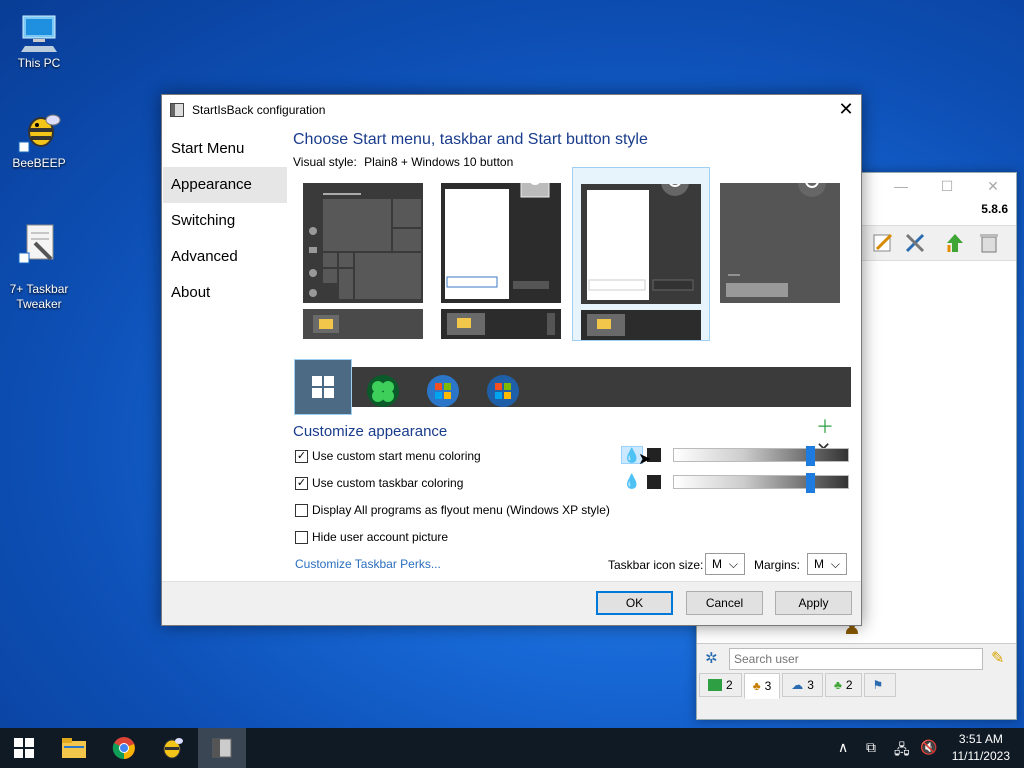  What do you see at coordinates (825, 427) in the screenshot?
I see `add-icon: ＋` at bounding box center [825, 427].